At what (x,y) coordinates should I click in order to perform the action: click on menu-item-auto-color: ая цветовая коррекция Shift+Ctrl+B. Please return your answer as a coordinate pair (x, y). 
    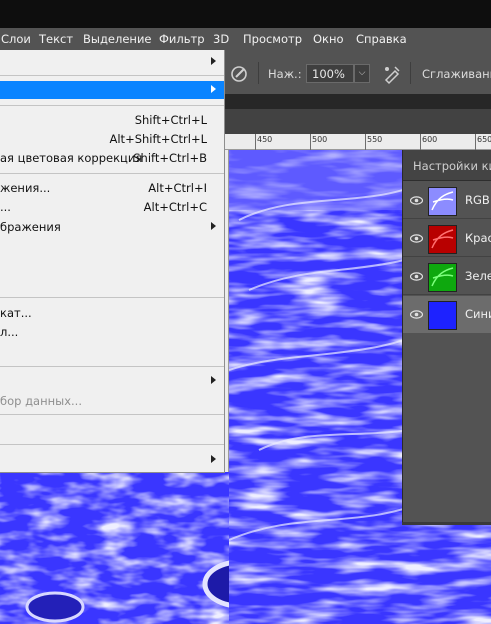
    Looking at the image, I should click on (112, 158).